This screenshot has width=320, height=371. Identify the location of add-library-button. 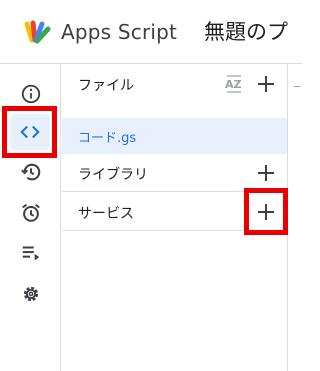
(266, 173).